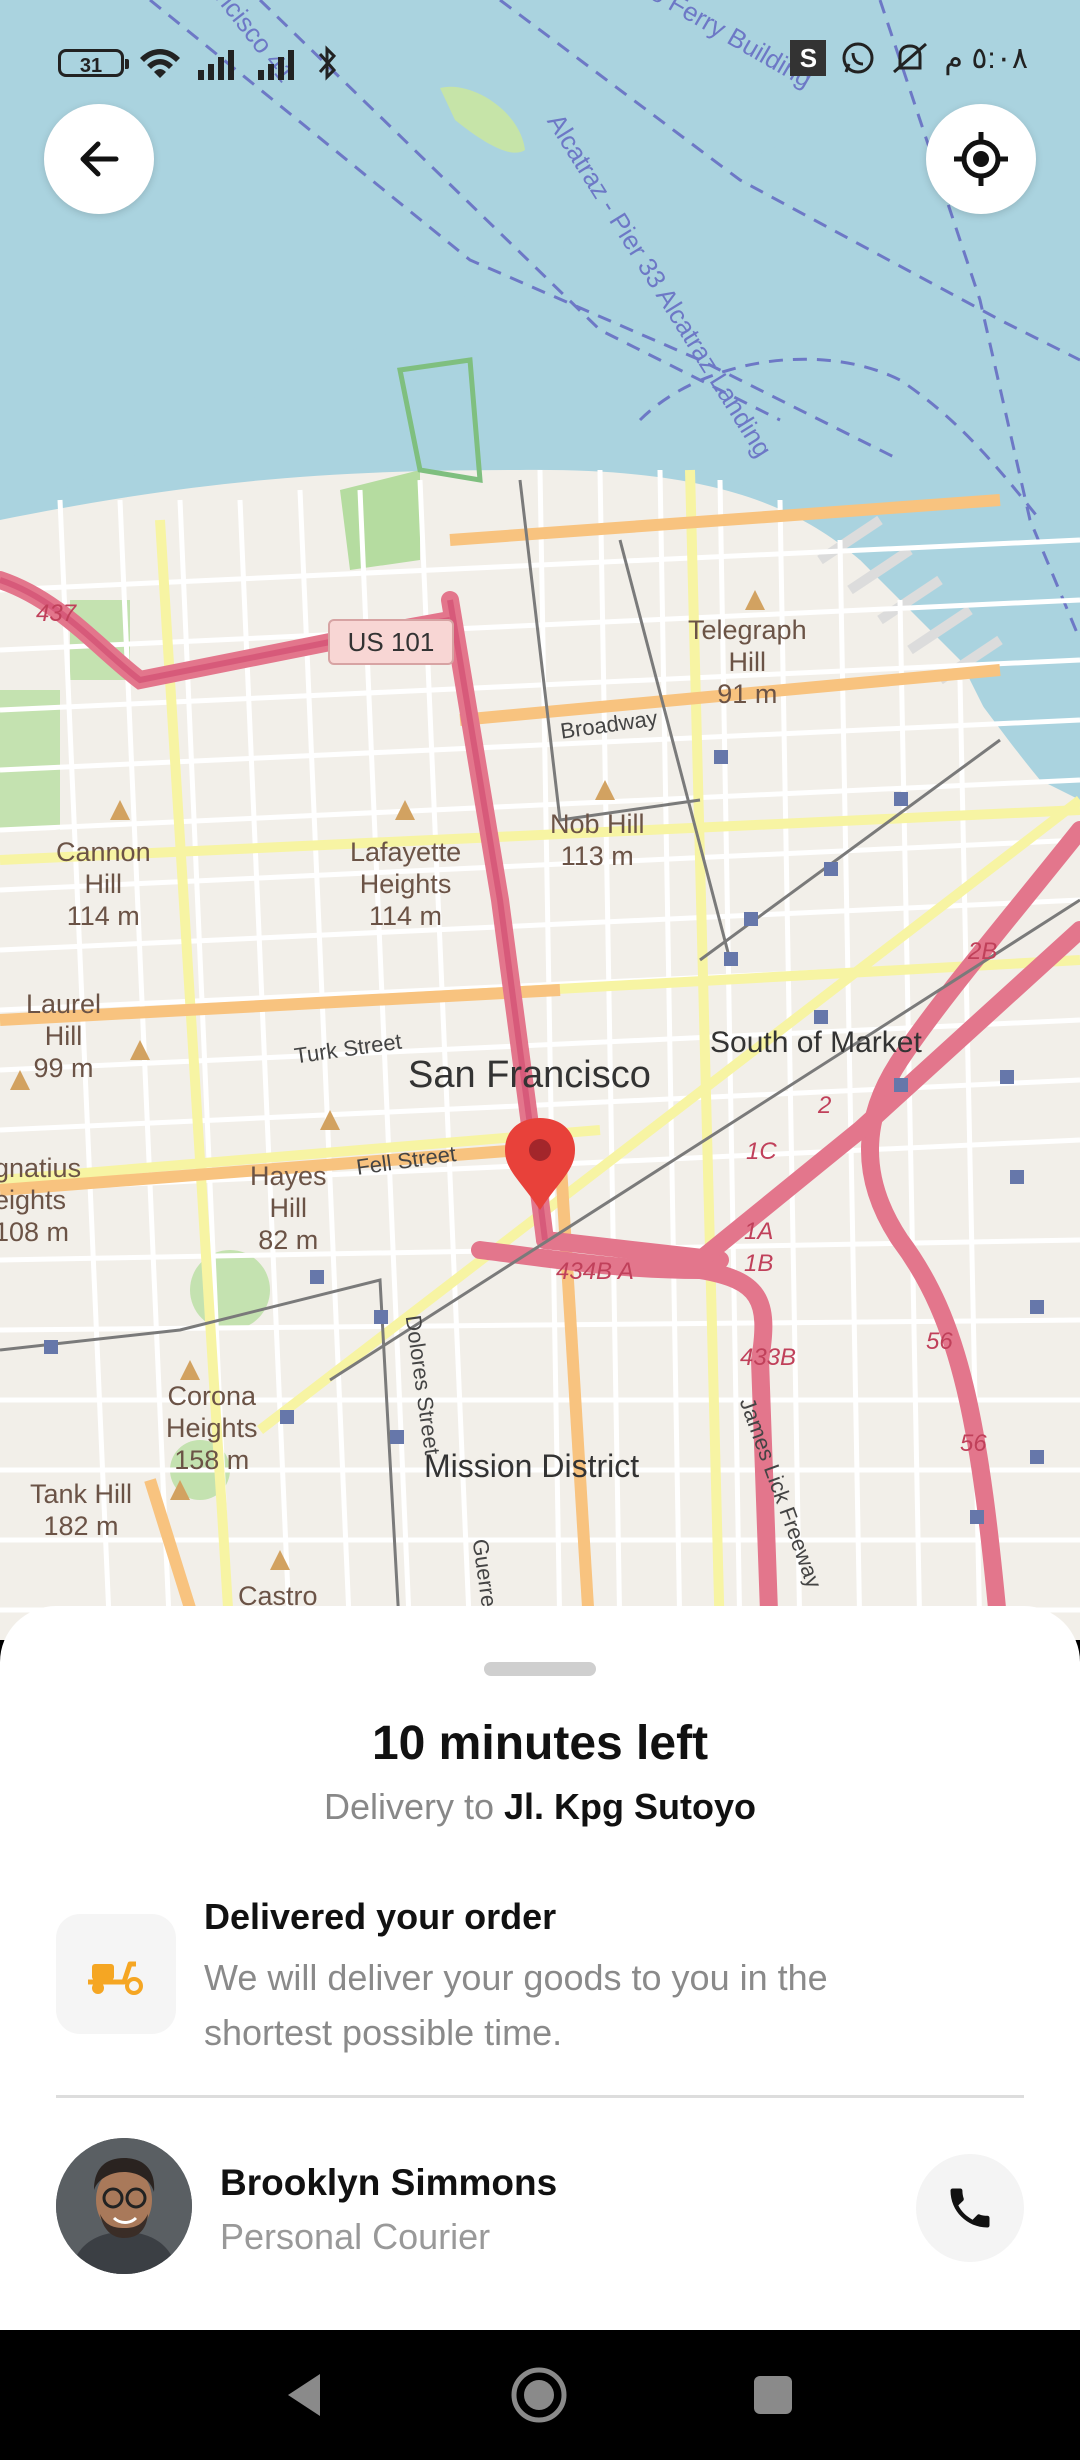 This screenshot has width=1080, height=2460. I want to click on status-time: ٥:٠٨ م, so click(986, 58).